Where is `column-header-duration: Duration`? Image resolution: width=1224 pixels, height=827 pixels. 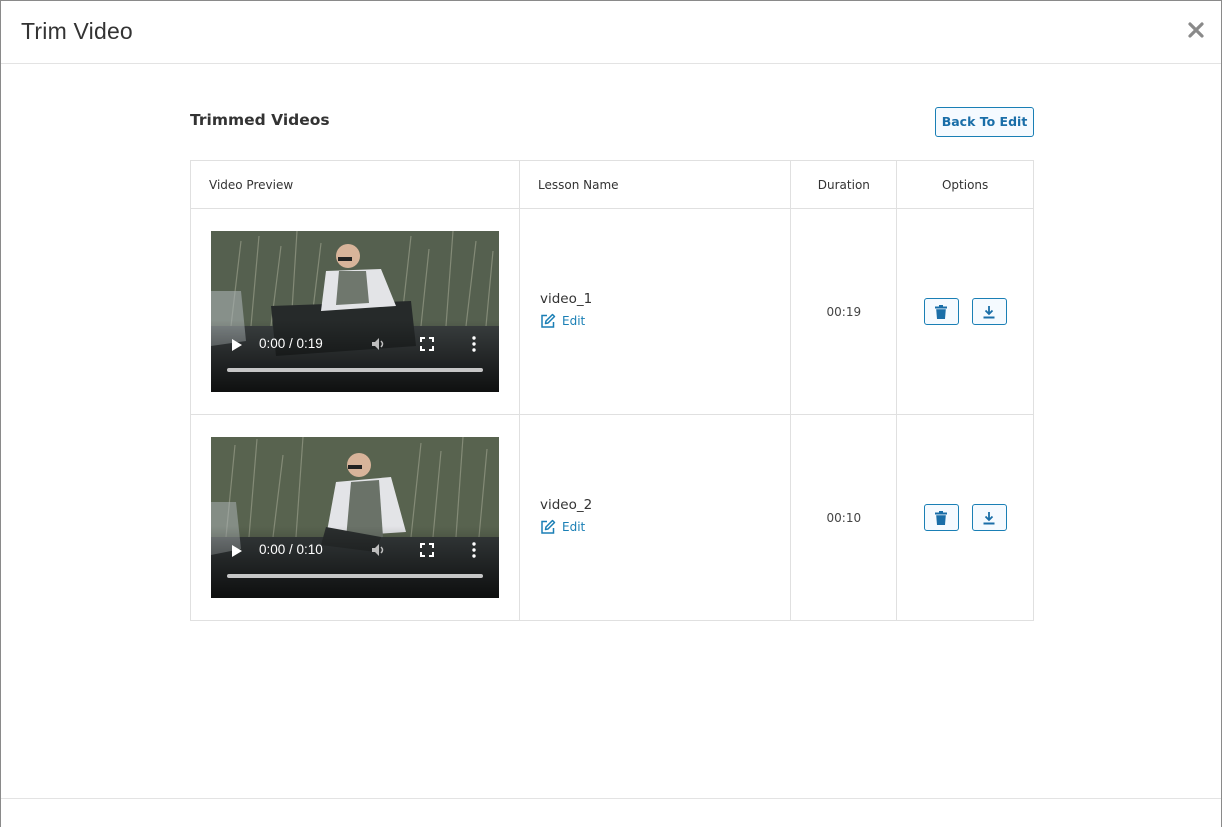 column-header-duration: Duration is located at coordinates (844, 184).